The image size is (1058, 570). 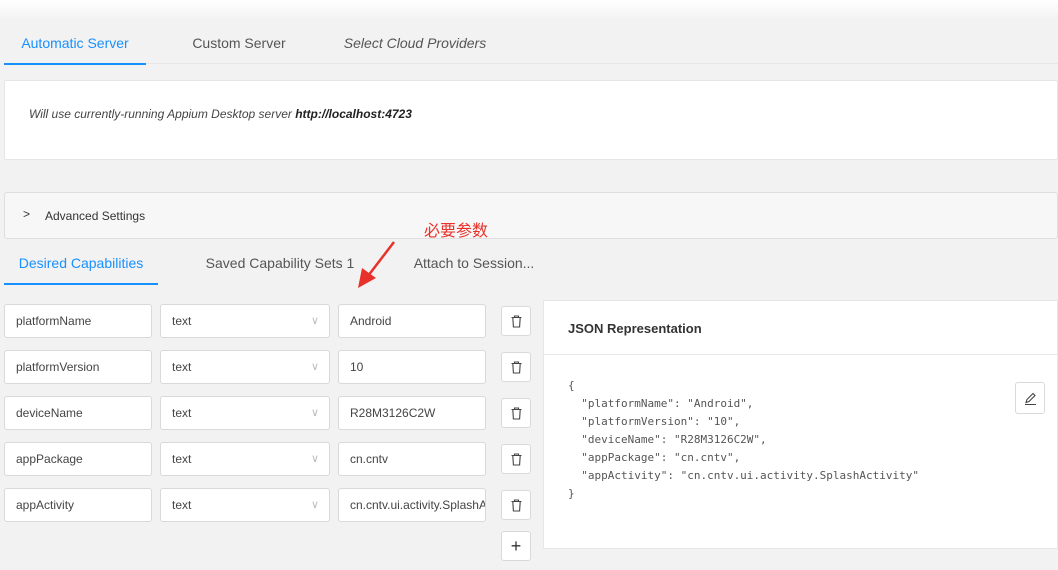 I want to click on capability-value-input: Android, so click(x=412, y=321).